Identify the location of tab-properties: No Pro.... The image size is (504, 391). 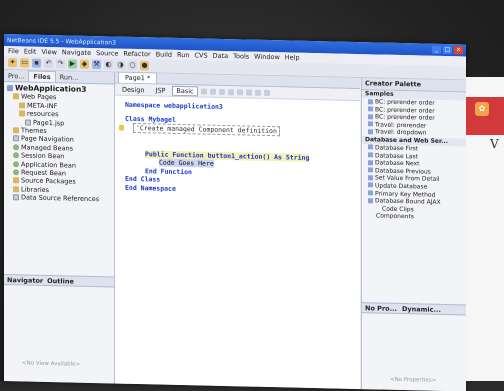
(381, 308).